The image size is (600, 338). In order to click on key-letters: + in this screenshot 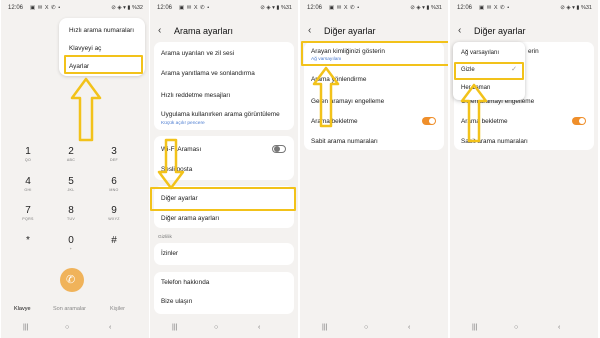, I will do `click(71, 249)`.